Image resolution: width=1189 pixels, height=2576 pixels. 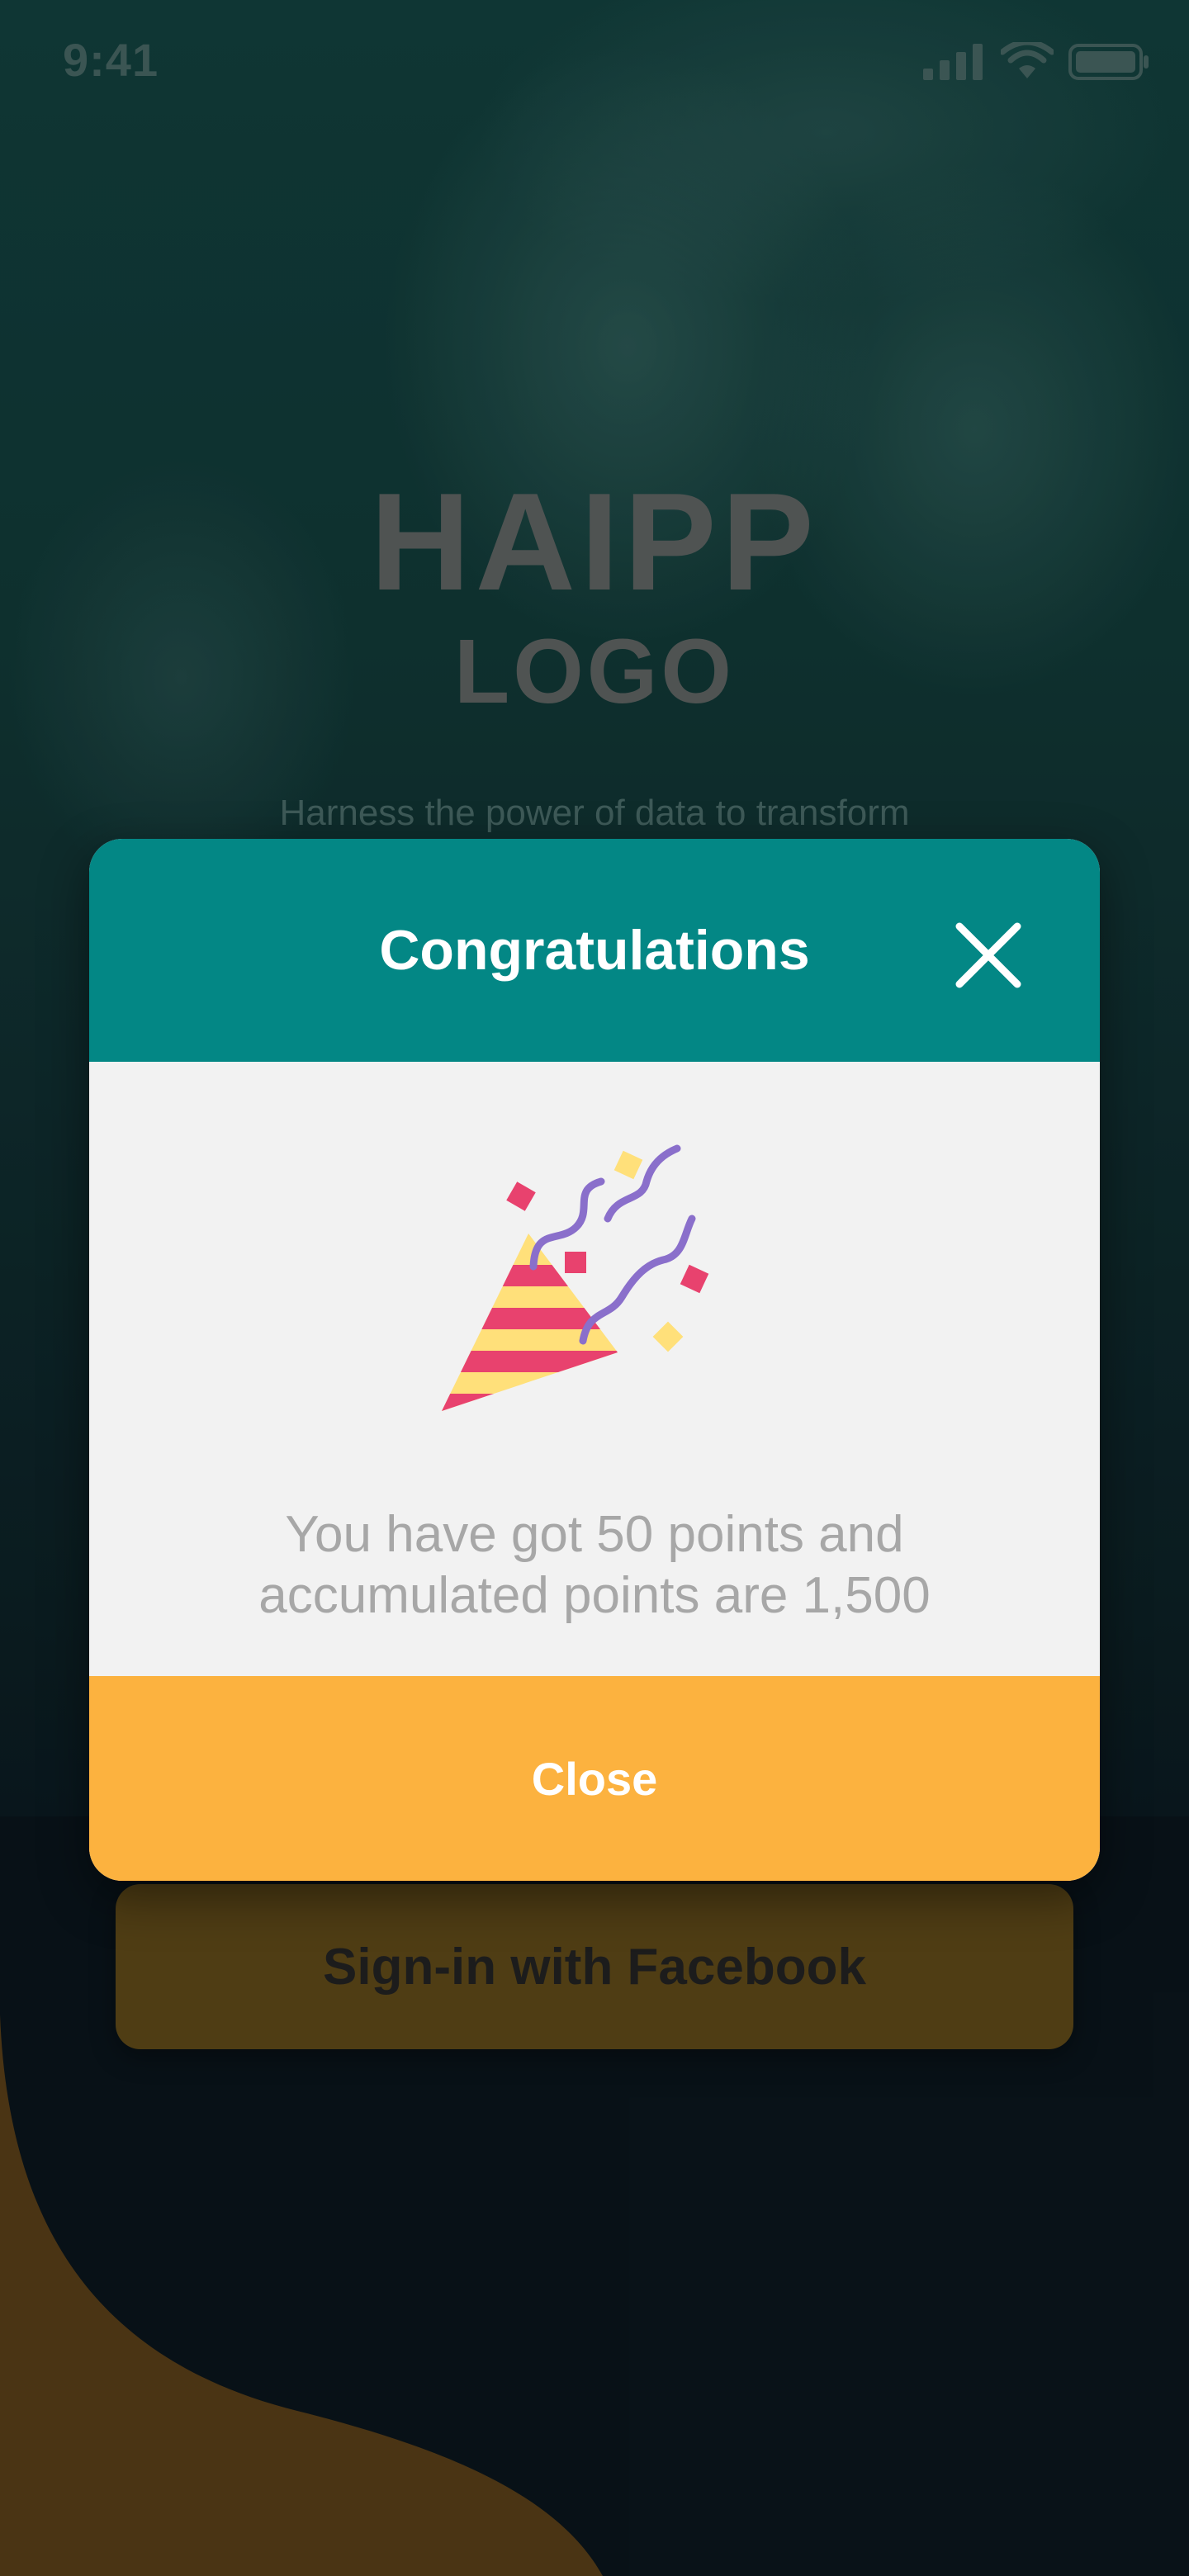 What do you see at coordinates (575, 1277) in the screenshot?
I see `party-popper-icon` at bounding box center [575, 1277].